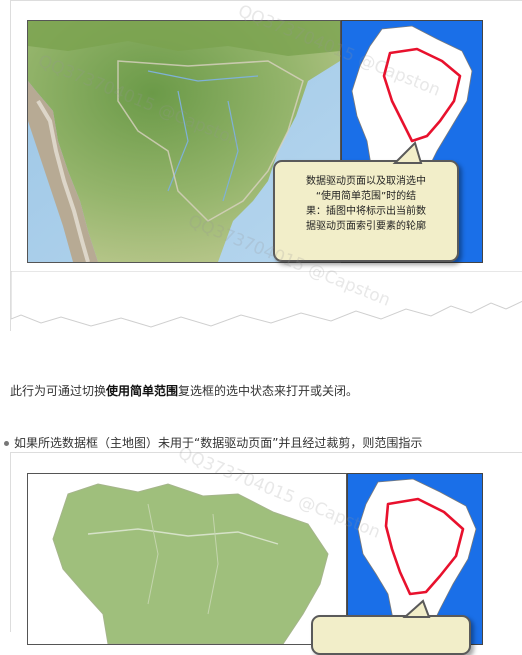 This screenshot has height=655, width=522. I want to click on callout-line-4: 据驱动页面索引要素的轮廓, so click(366, 226).